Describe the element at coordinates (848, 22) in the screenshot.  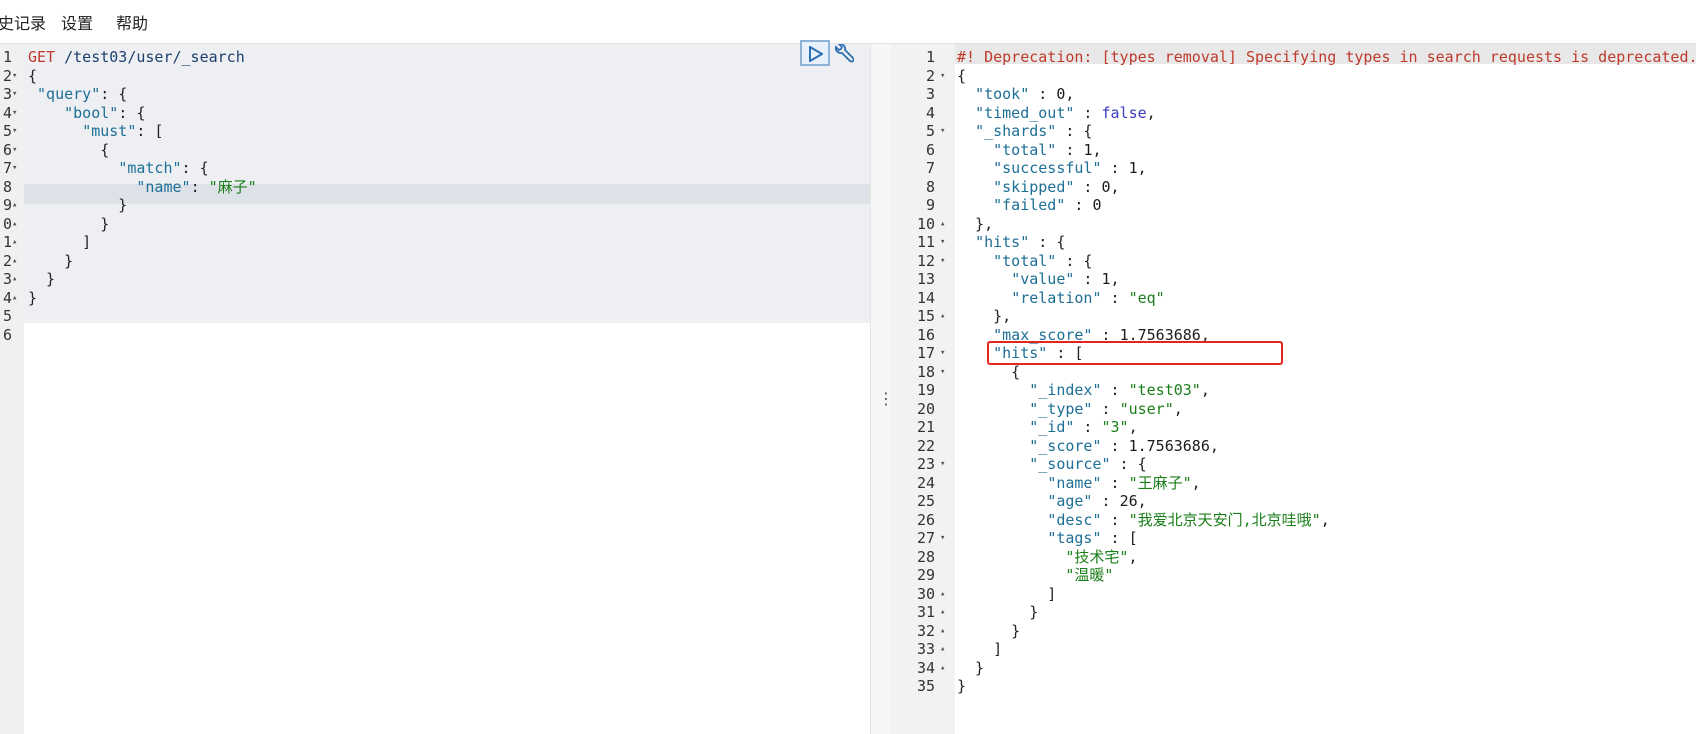
I see `menu-bar: 史记录 设置 帮助` at that location.